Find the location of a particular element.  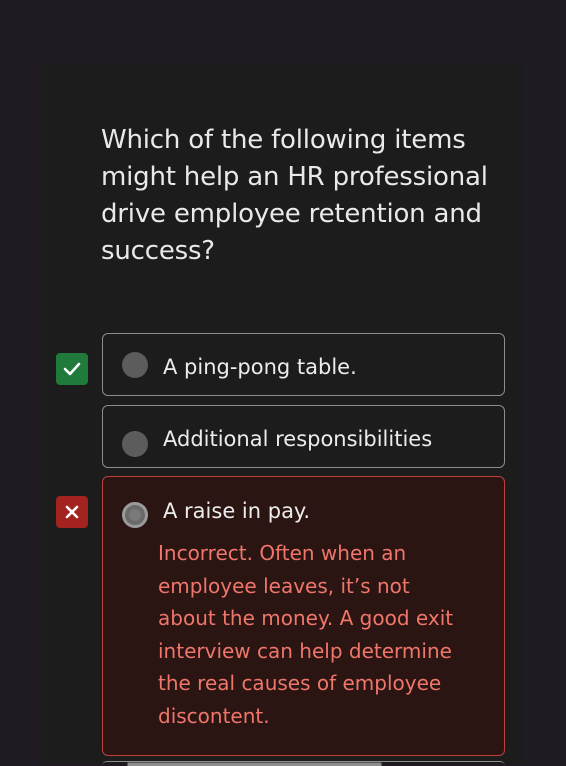

close-icon is located at coordinates (72, 512).